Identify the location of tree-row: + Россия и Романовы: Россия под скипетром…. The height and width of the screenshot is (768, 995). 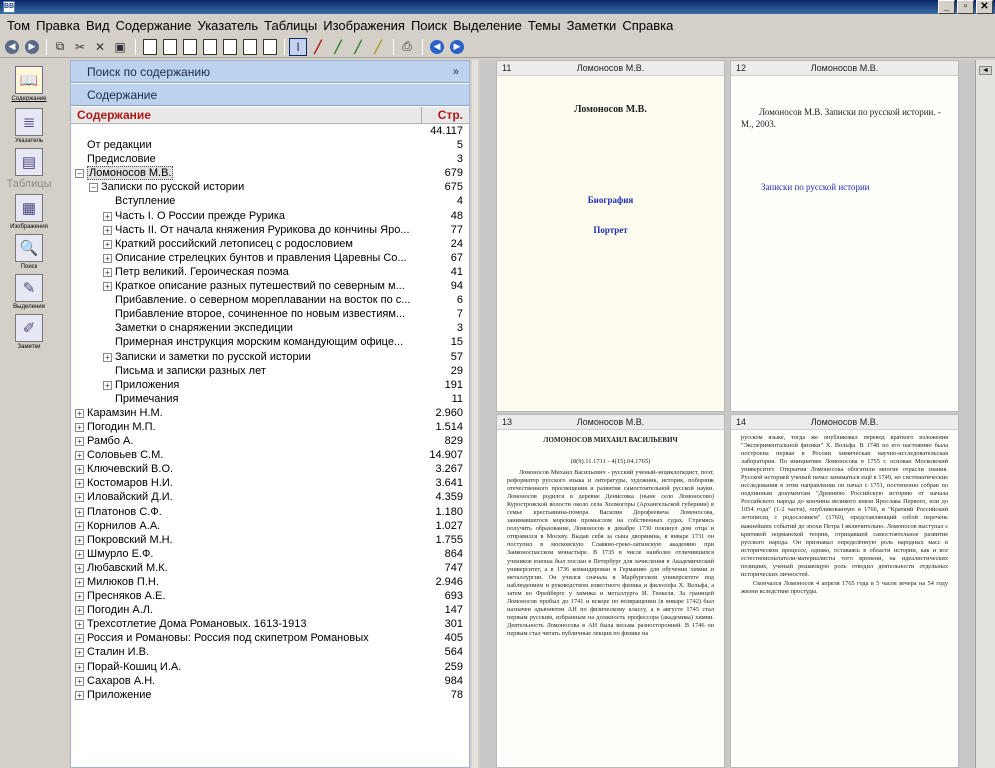
(270, 638).